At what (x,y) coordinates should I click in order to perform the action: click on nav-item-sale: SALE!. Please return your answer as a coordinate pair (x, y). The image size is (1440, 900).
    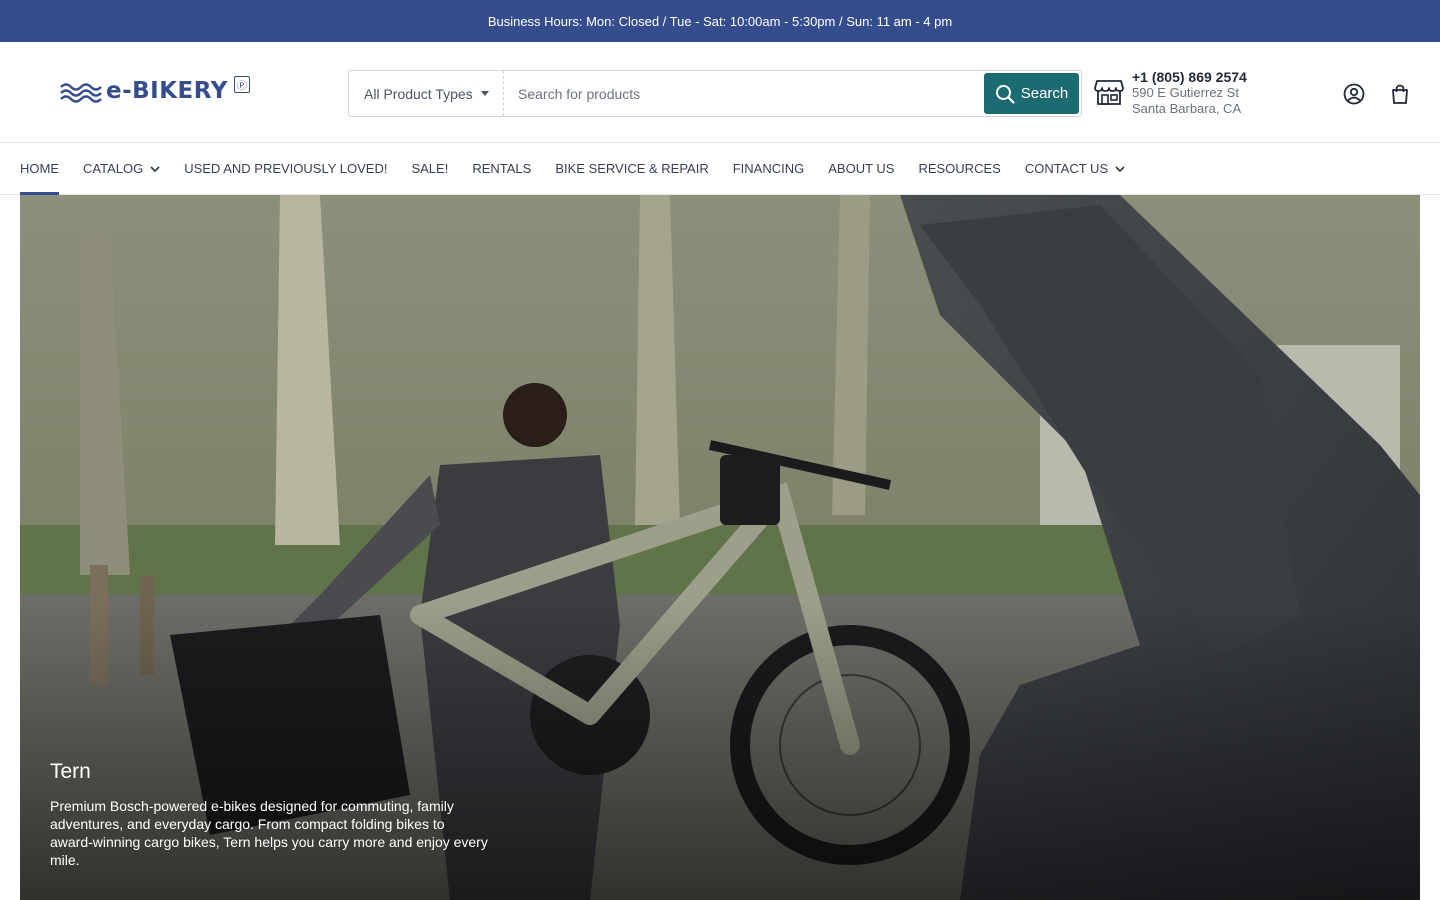
    Looking at the image, I should click on (429, 168).